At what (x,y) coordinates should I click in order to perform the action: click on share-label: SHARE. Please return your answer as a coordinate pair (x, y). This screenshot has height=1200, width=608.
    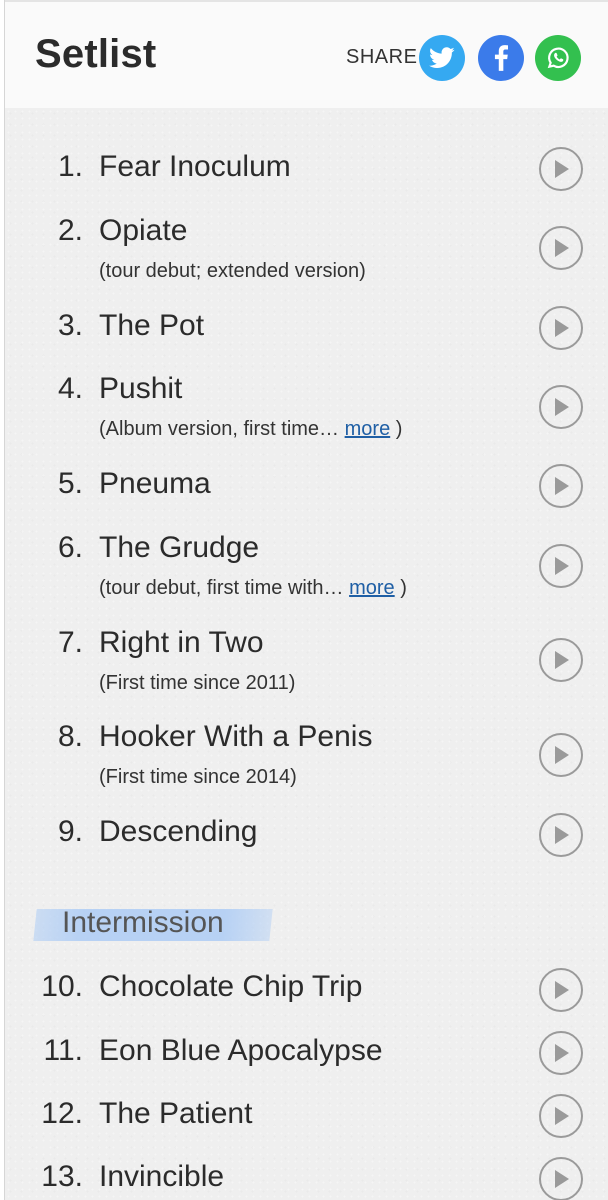
    Looking at the image, I should click on (382, 57).